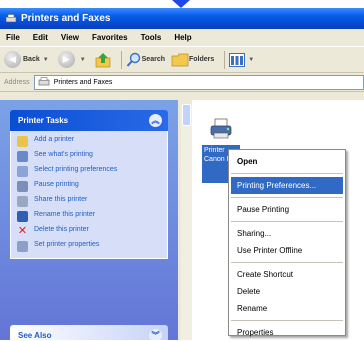 The image size is (364, 341). I want to click on rename-icon, so click(22, 216).